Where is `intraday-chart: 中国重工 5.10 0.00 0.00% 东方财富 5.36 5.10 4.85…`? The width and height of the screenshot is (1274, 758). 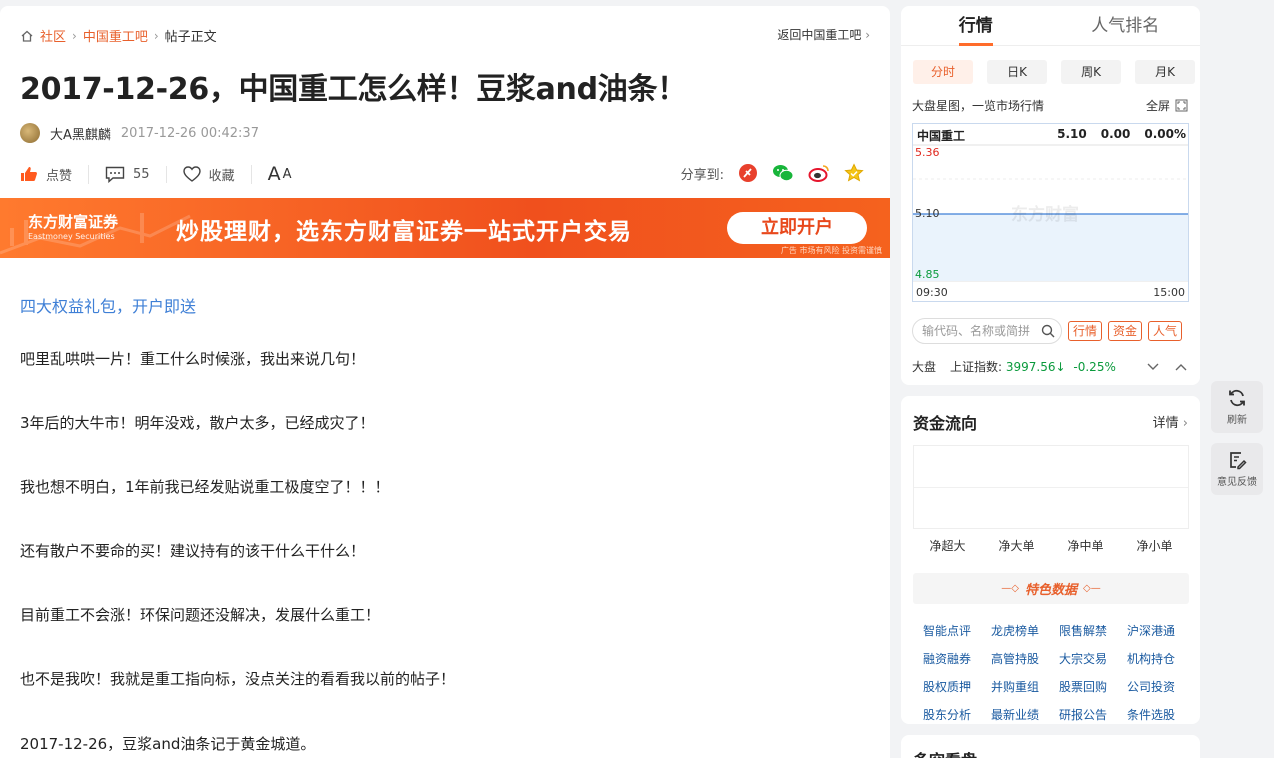
intraday-chart: 中国重工 5.10 0.00 0.00% 东方财富 5.36 5.10 4.85… is located at coordinates (1050, 212).